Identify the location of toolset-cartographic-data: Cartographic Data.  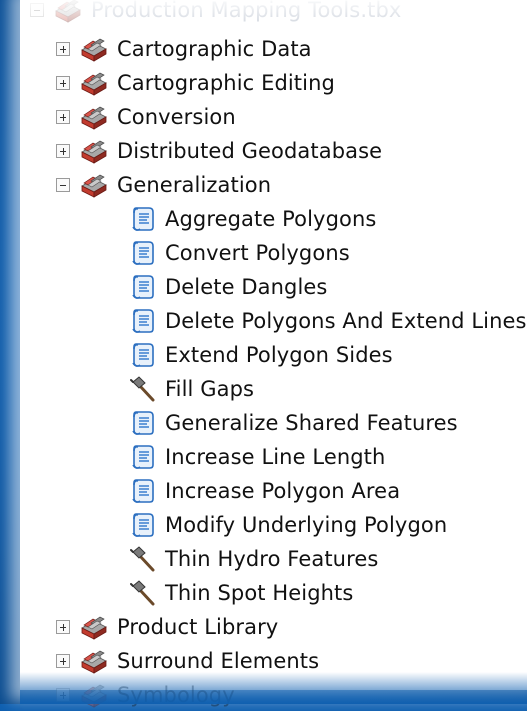
(184, 49).